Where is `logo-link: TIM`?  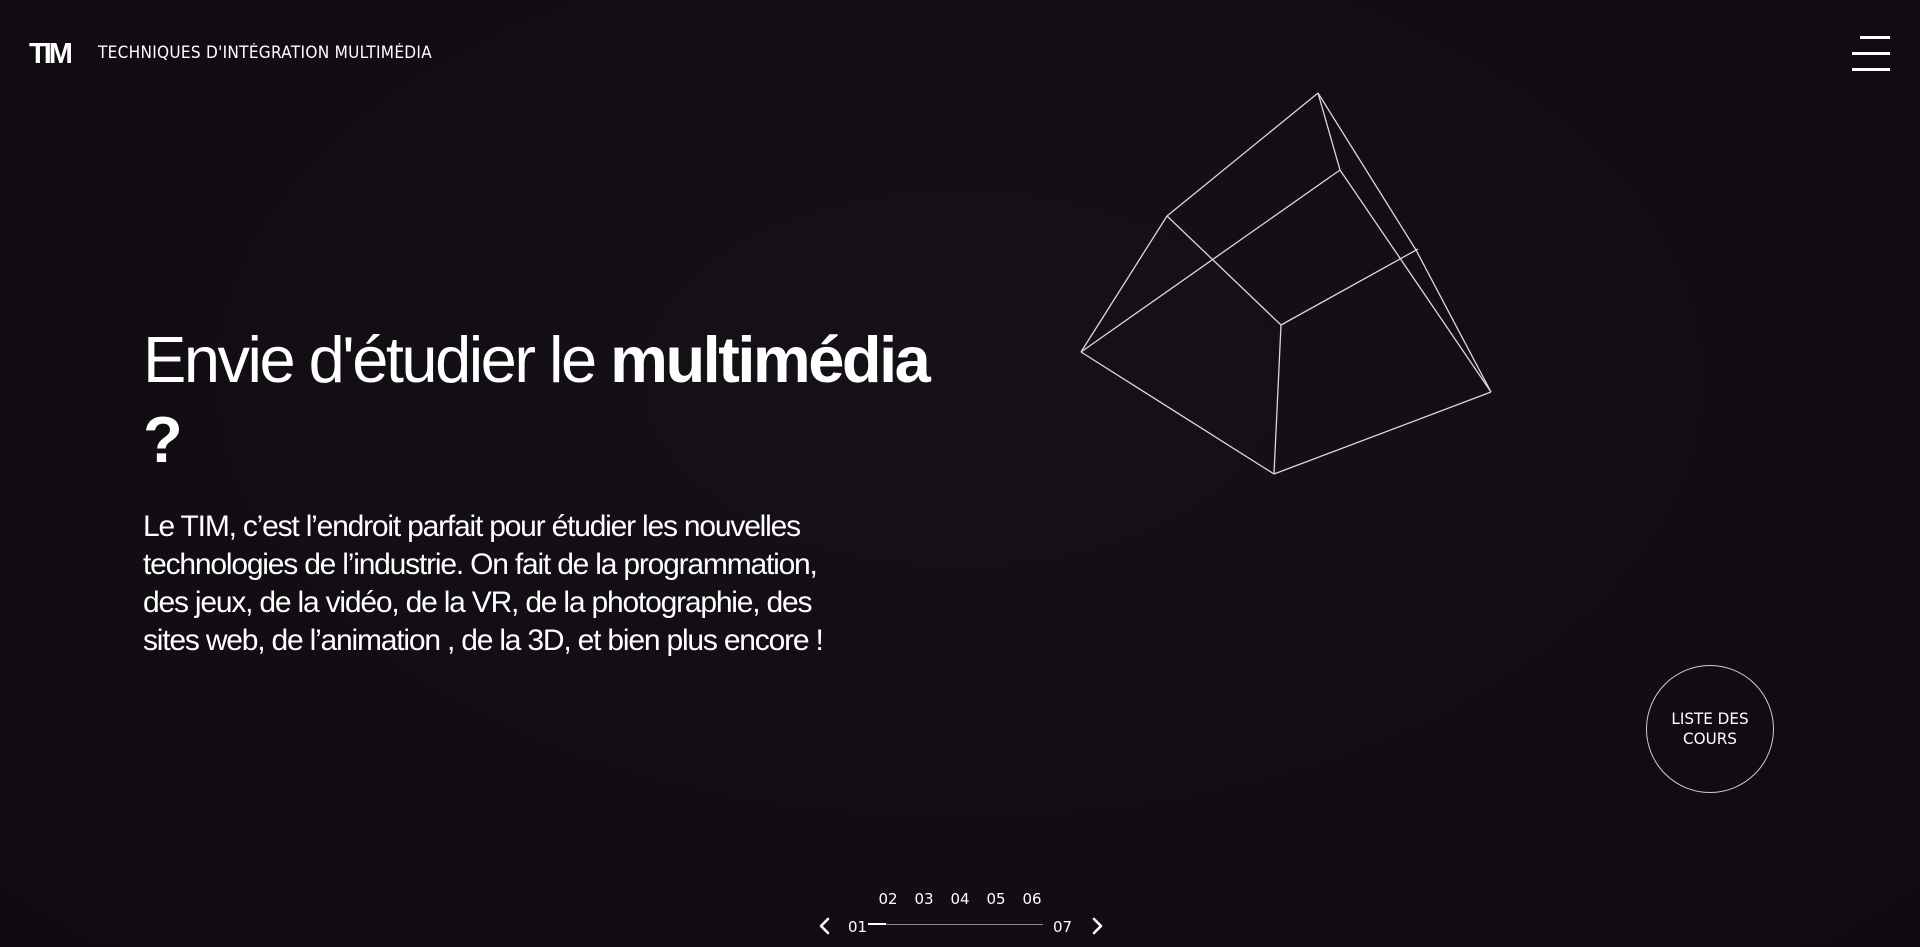
logo-link: TIM is located at coordinates (51, 53).